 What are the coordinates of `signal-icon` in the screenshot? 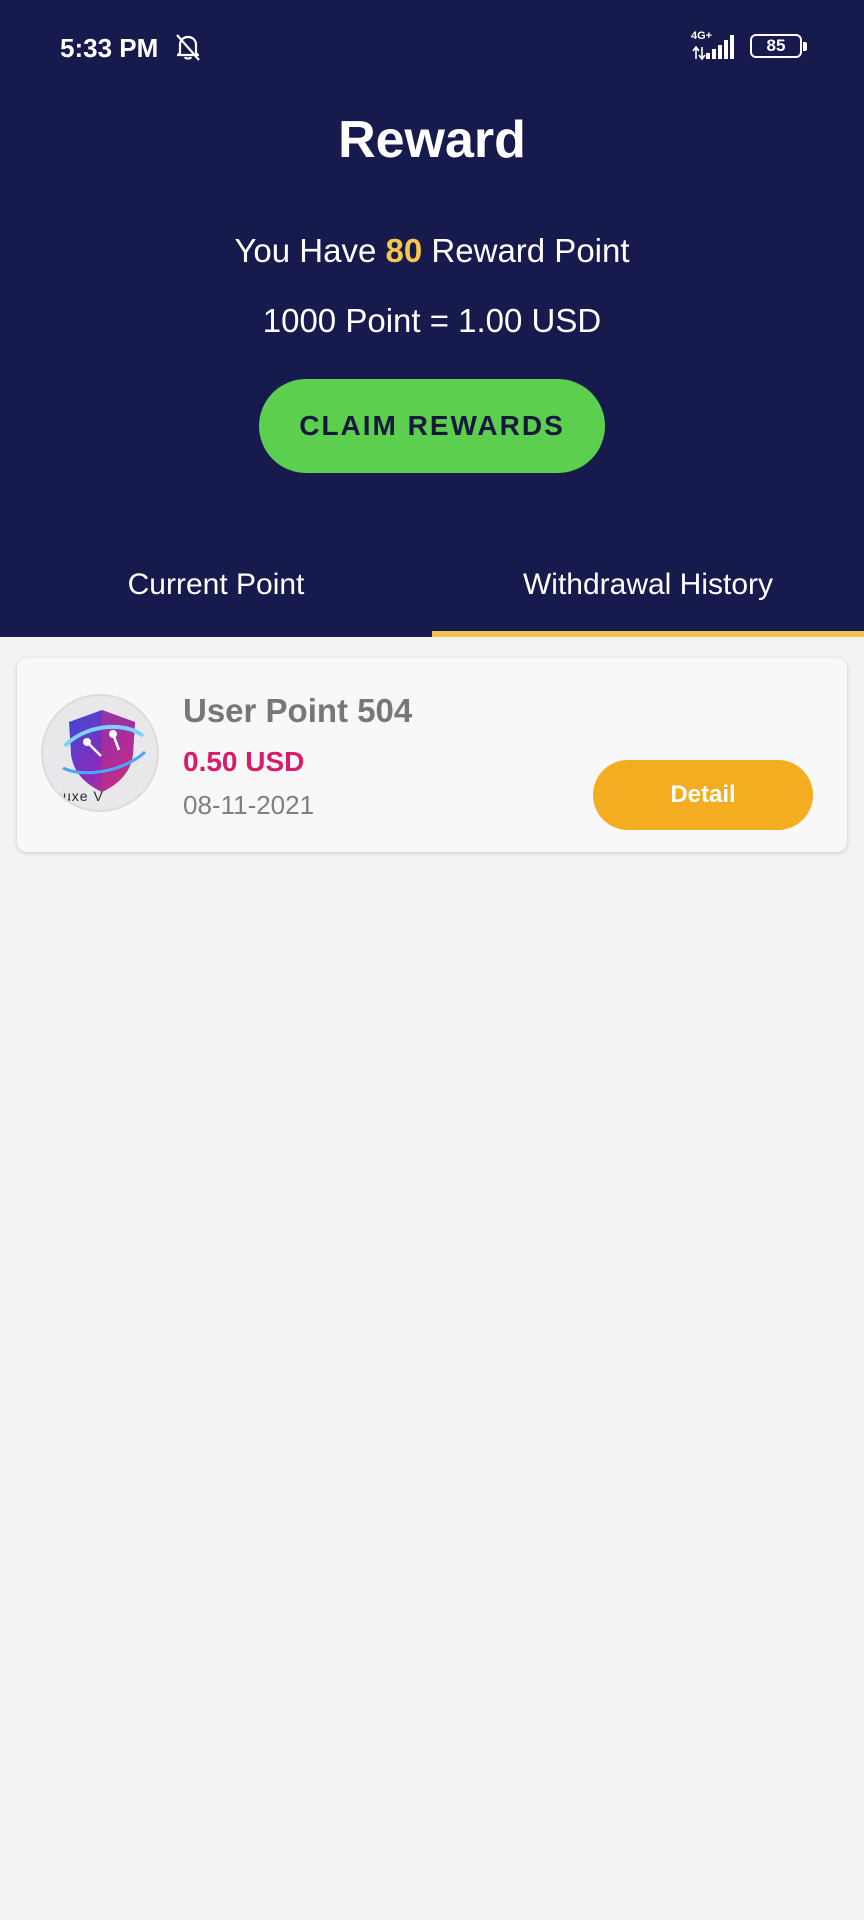 It's located at (713, 48).